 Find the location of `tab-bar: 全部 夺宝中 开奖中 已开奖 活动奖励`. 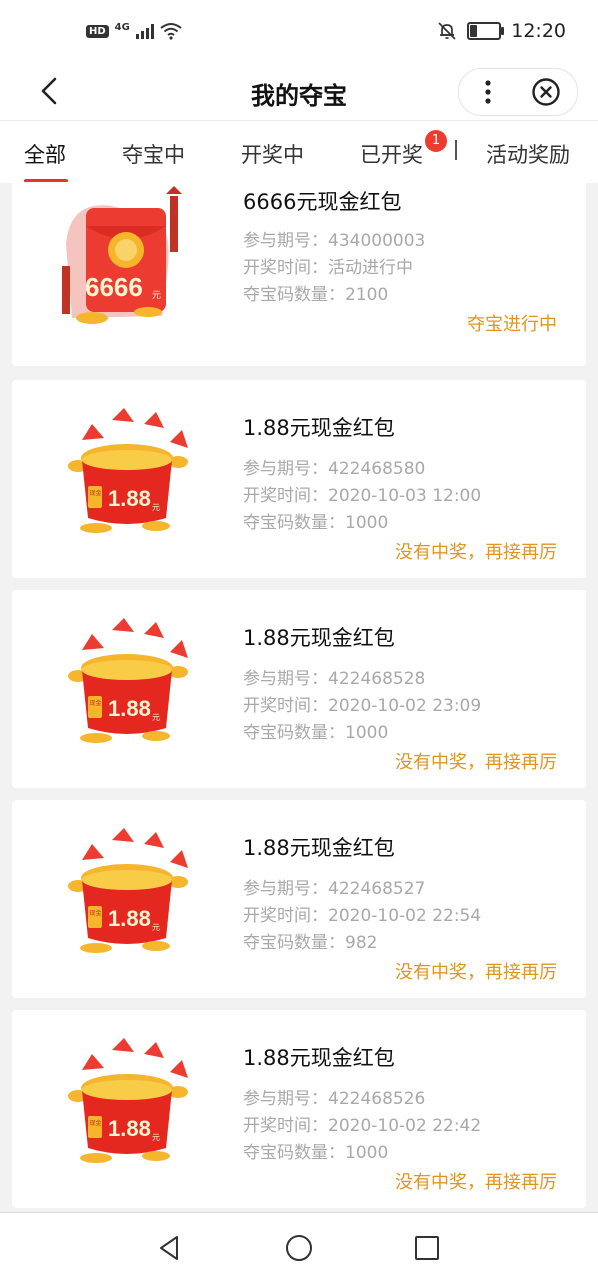

tab-bar: 全部 夺宝中 开奖中 已开奖 活动奖励 is located at coordinates (299, 151).